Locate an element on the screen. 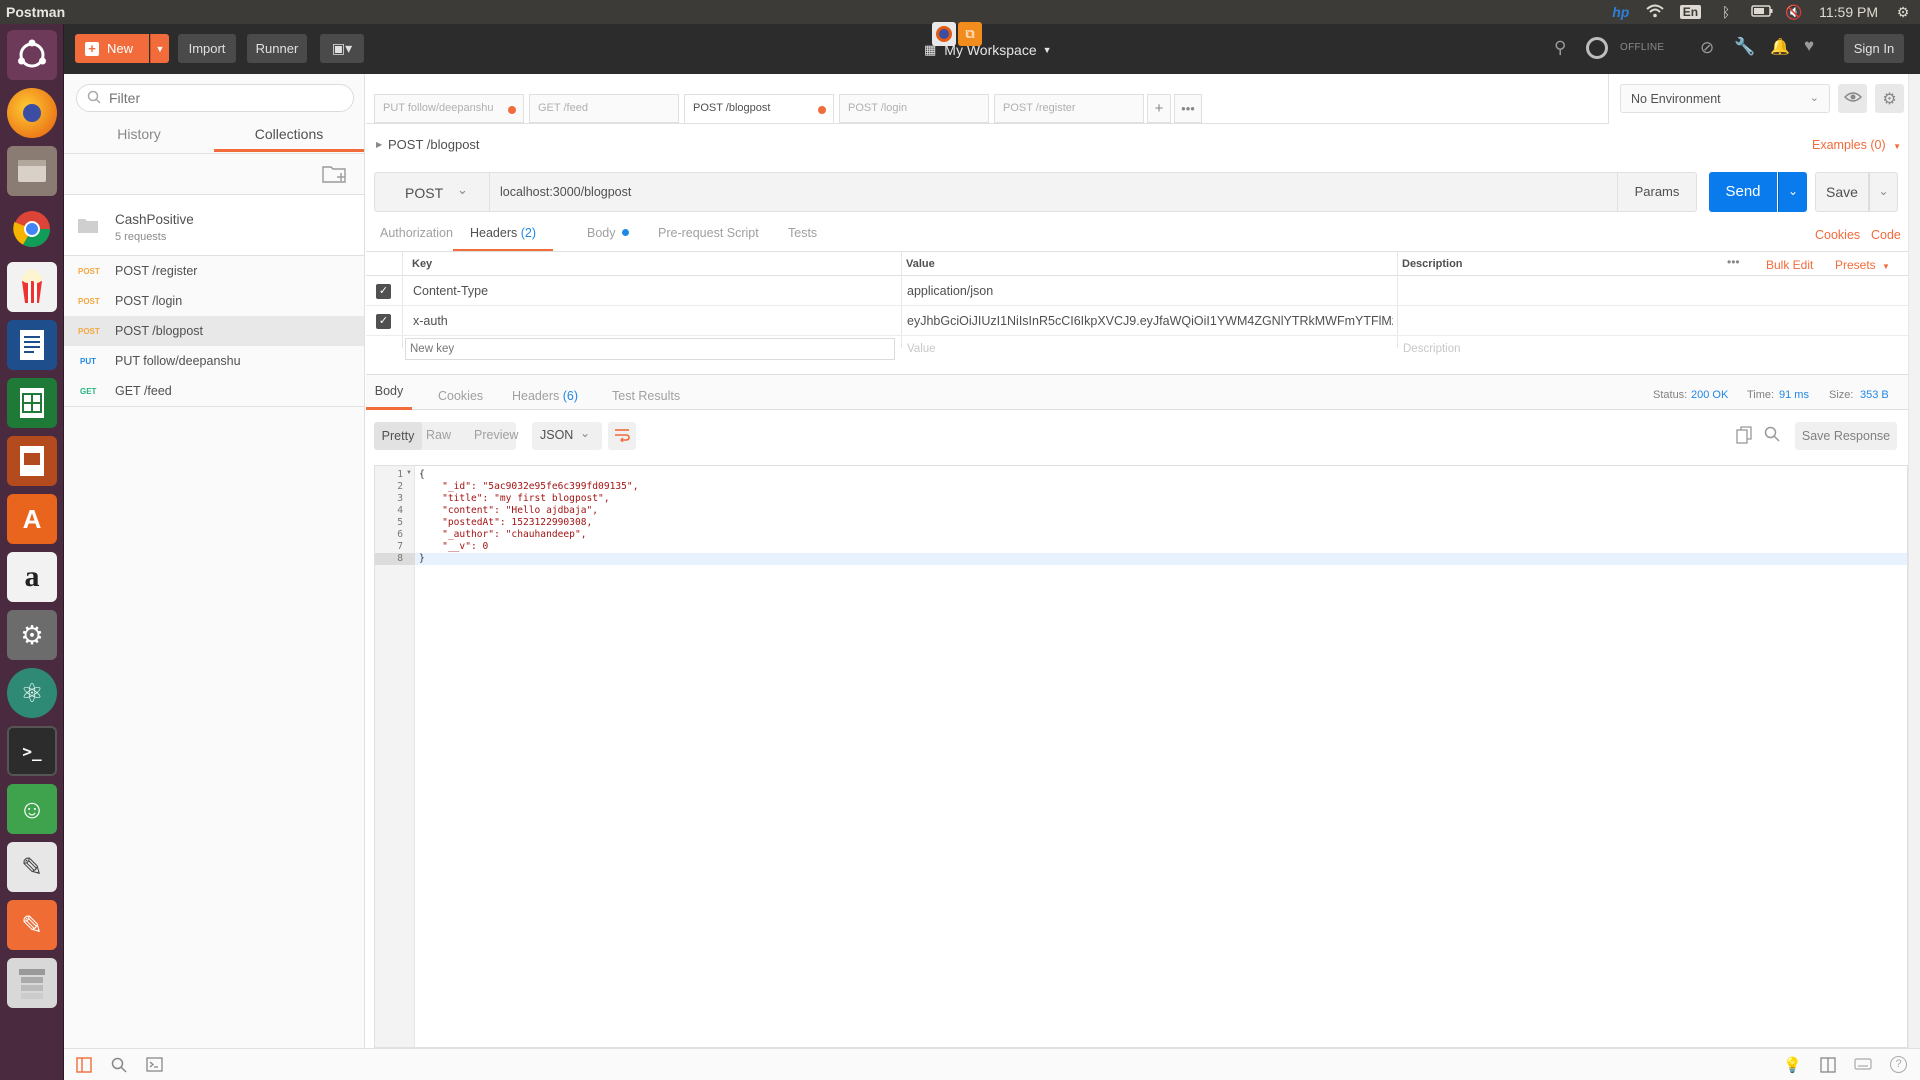 The height and width of the screenshot is (1080, 1920). tab-post-login: POST /login is located at coordinates (914, 108).